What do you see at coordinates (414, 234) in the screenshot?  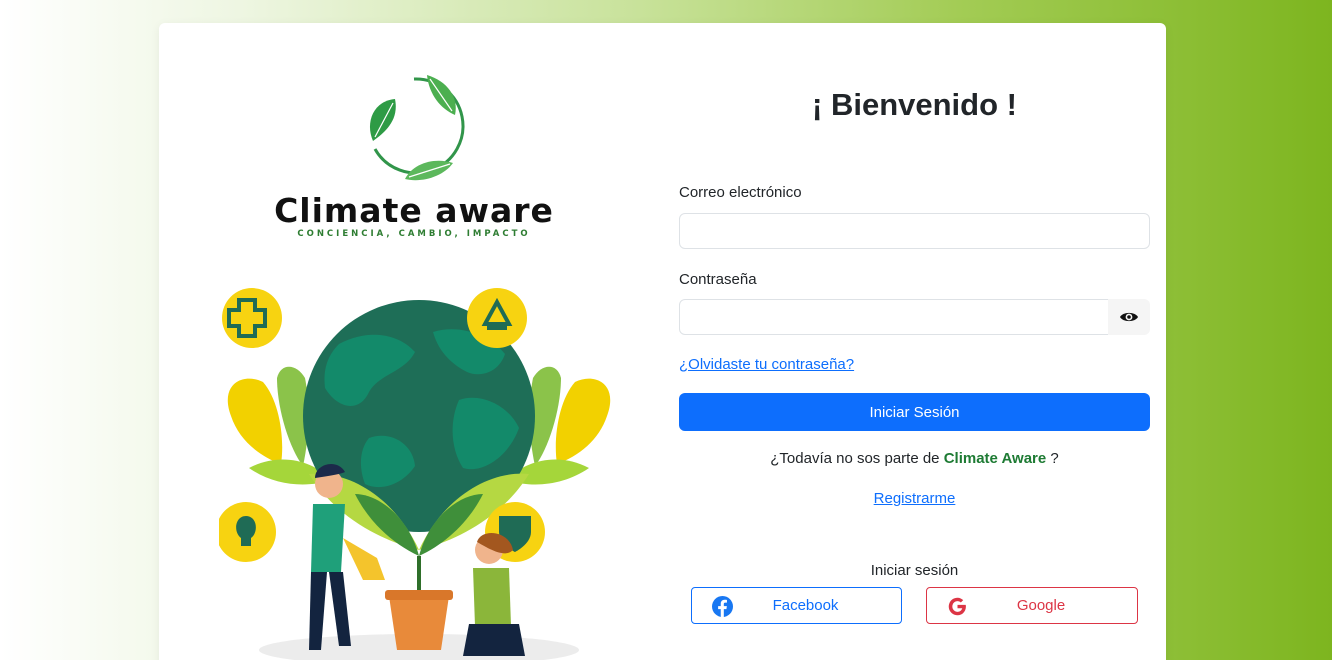 I see `brand-tagline: CONCIENCIA, CAMBIO, IMPACTO` at bounding box center [414, 234].